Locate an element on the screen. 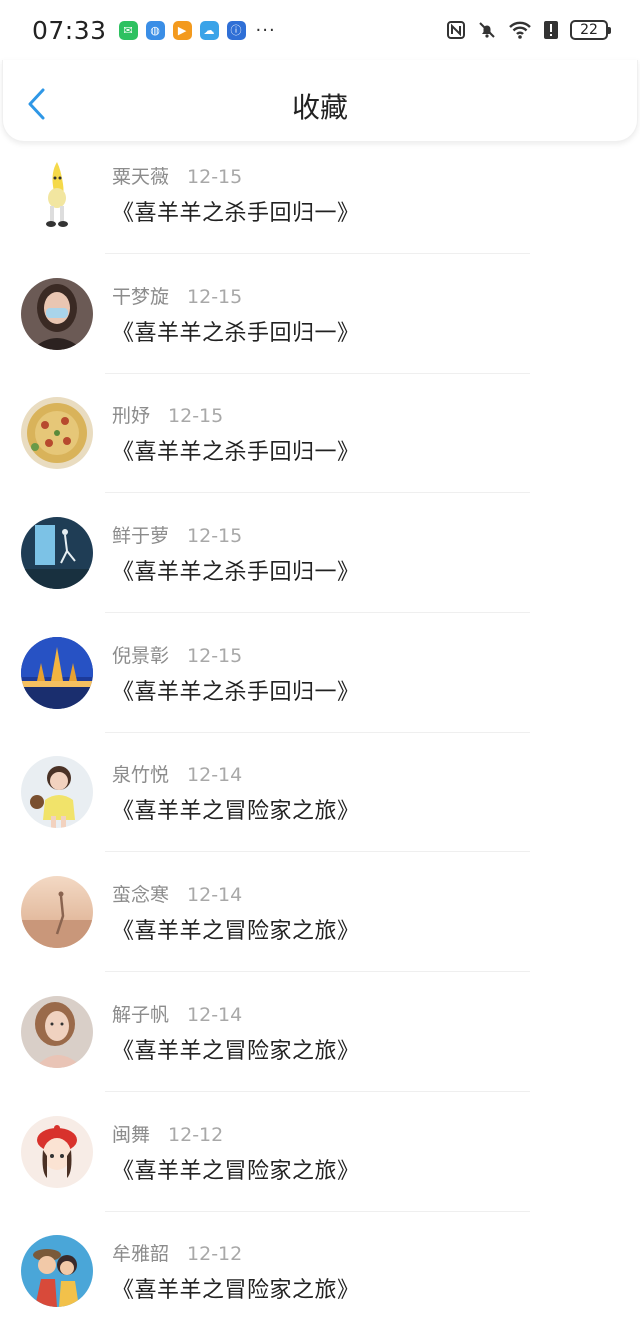 This screenshot has height=1342, width=640. user-name: 解子帆 is located at coordinates (141, 1014).